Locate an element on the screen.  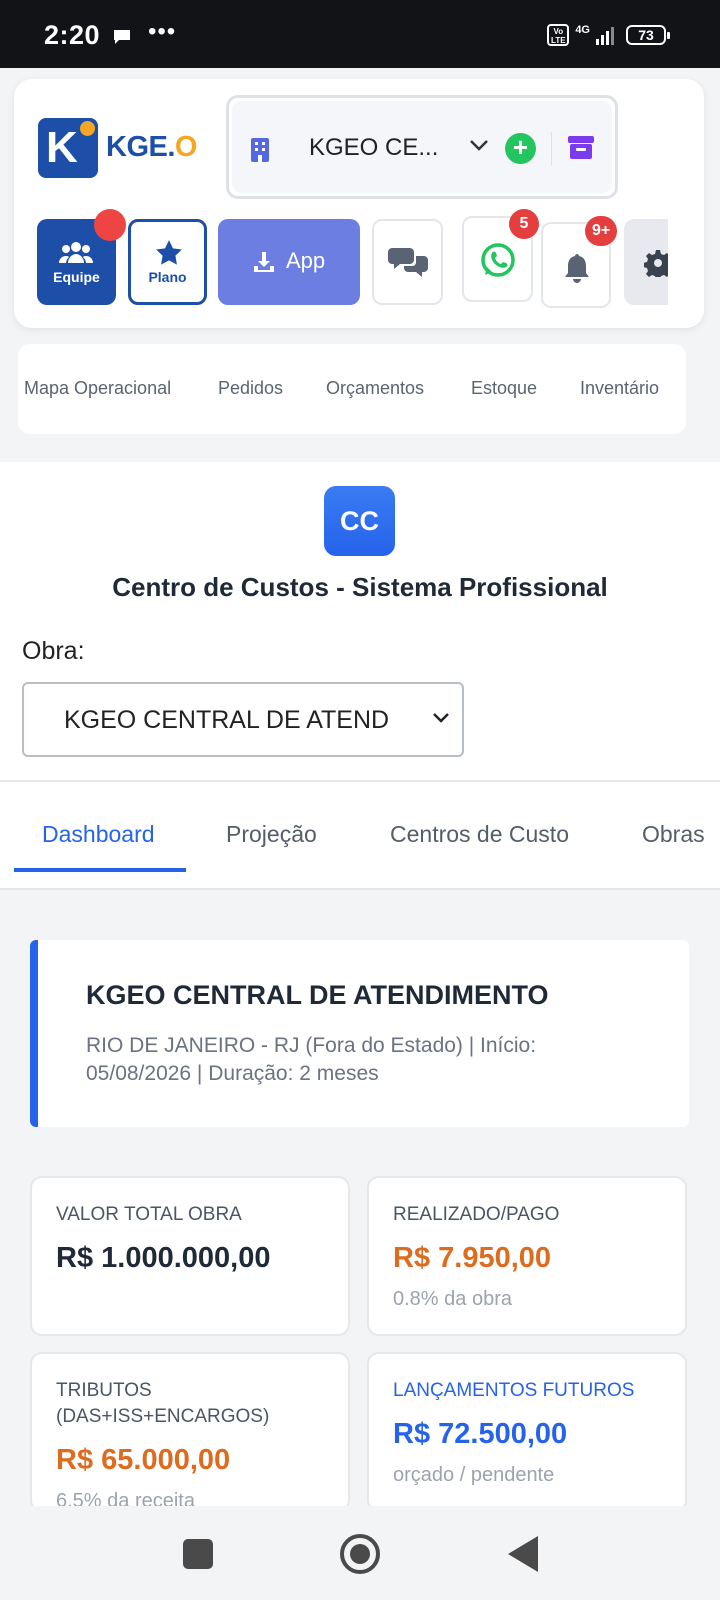
stat-label: REALIZADO/PAGO is located at coordinates (476, 1214).